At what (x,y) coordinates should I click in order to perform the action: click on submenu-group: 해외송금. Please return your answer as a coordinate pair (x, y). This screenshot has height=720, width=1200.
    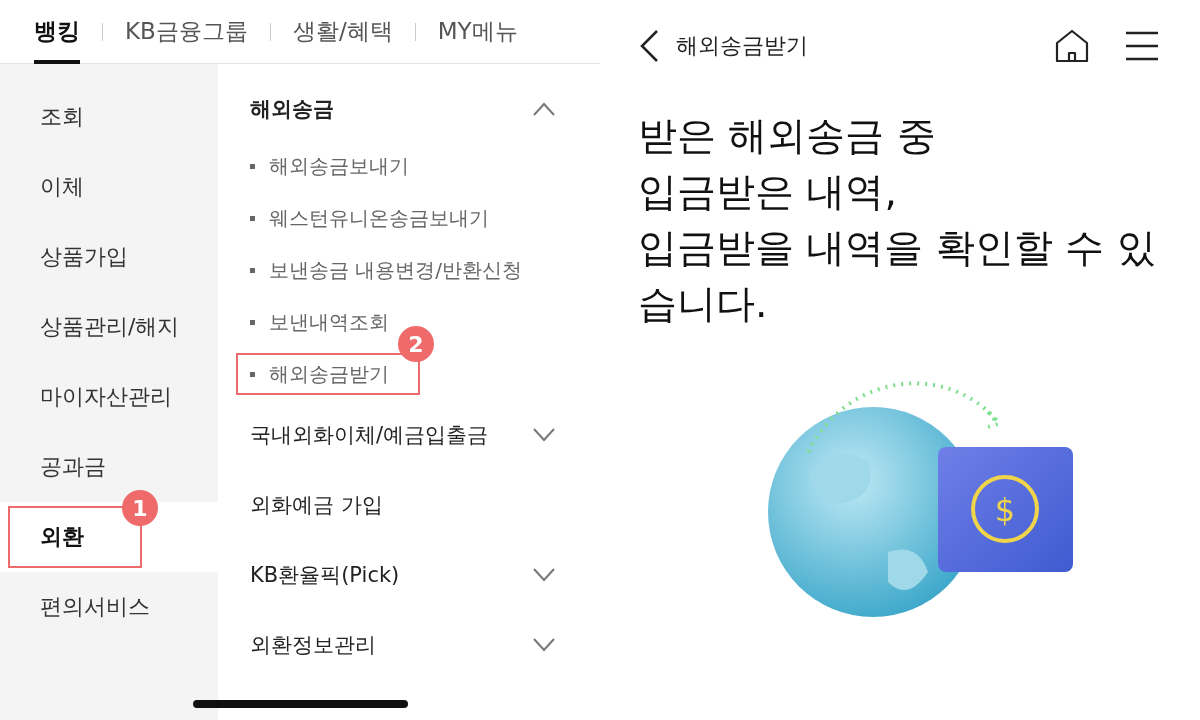
    Looking at the image, I should click on (402, 109).